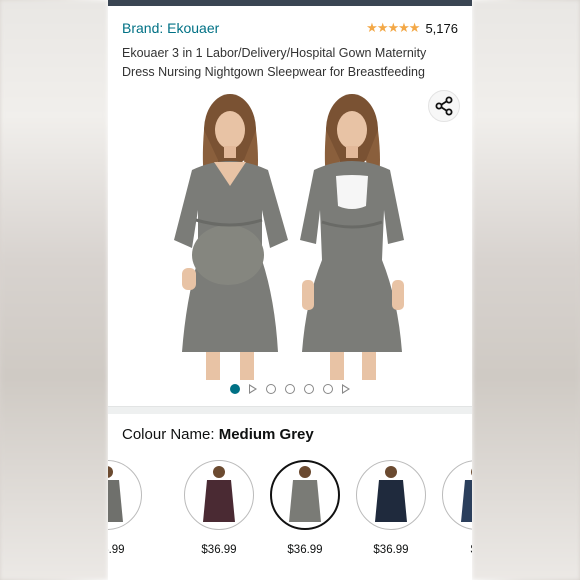  I want to click on rating: ★★★★★ 5,176, so click(412, 28).